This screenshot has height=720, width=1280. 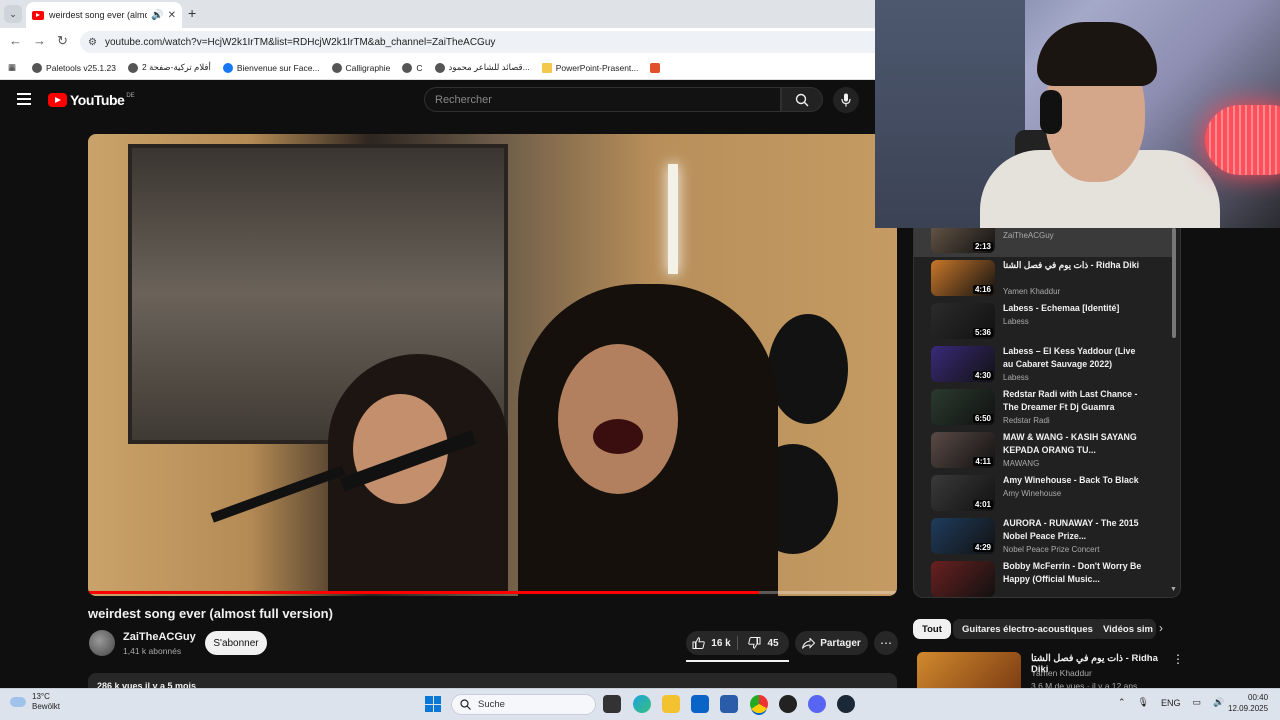 I want to click on search-button, so click(x=802, y=99).